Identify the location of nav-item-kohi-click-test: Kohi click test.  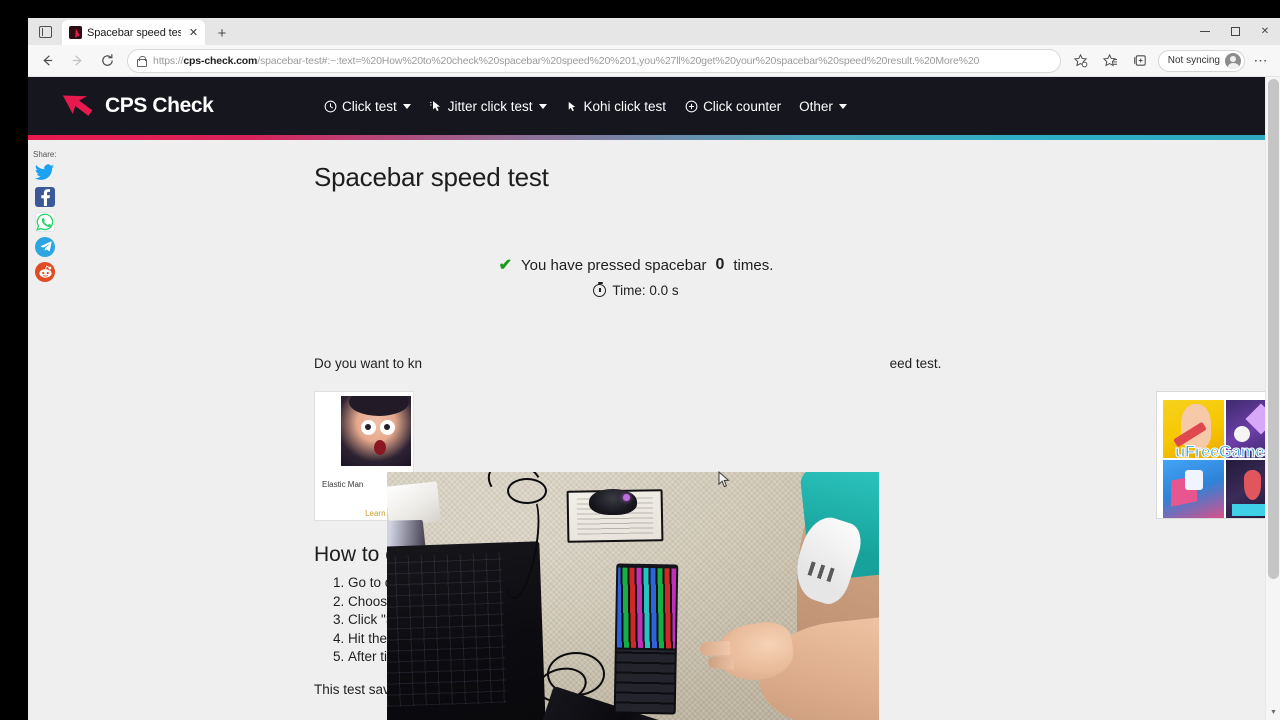
(616, 106).